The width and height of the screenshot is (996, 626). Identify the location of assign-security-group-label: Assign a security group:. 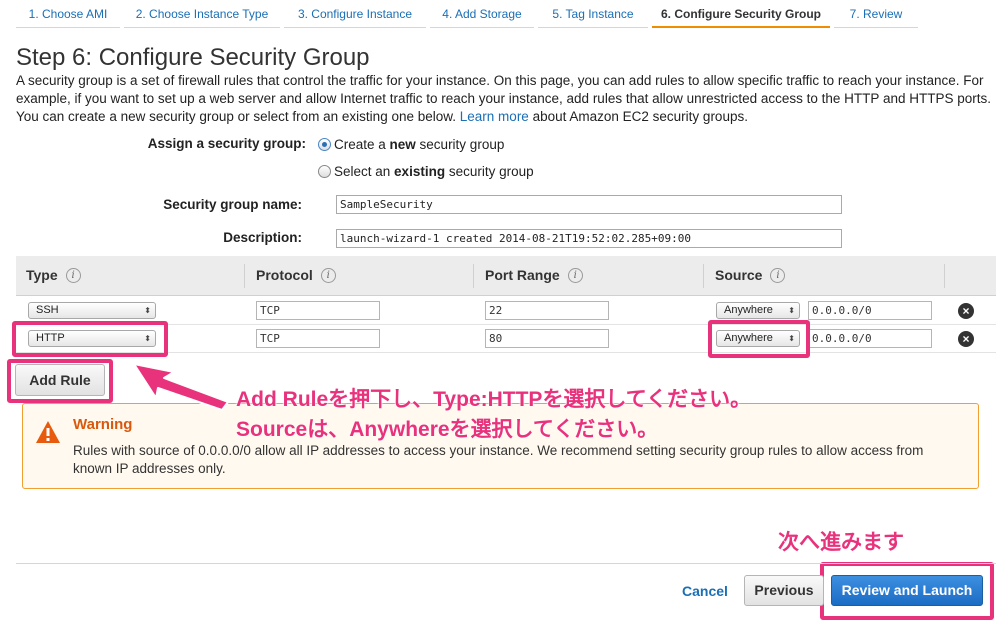
(226, 143).